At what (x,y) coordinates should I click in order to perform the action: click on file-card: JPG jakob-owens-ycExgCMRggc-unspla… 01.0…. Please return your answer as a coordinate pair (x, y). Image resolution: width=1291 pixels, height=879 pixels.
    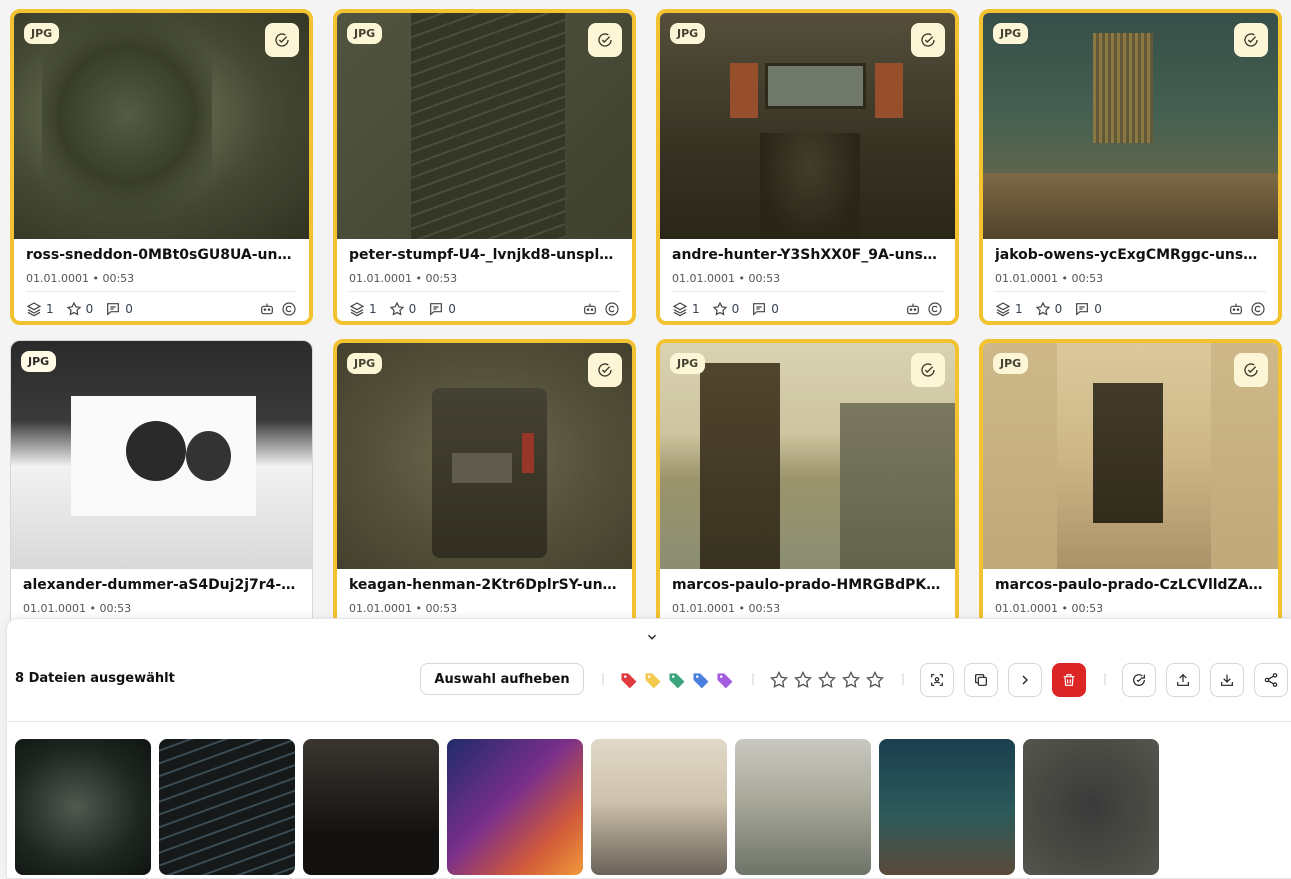
    Looking at the image, I should click on (1130, 167).